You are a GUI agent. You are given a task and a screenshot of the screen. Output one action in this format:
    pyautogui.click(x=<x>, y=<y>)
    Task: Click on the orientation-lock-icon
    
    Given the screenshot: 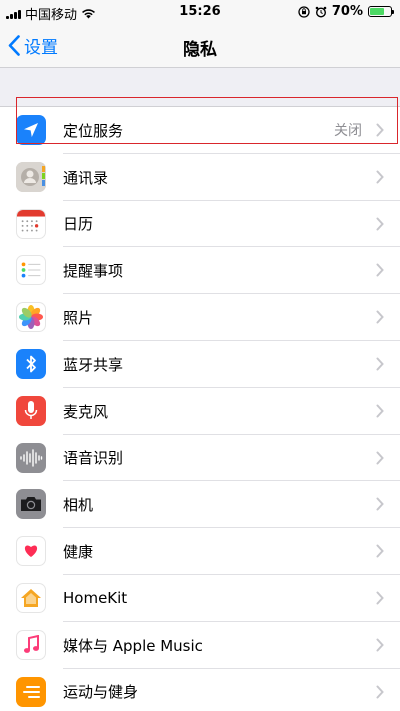 What is the action you would take?
    pyautogui.click(x=304, y=11)
    